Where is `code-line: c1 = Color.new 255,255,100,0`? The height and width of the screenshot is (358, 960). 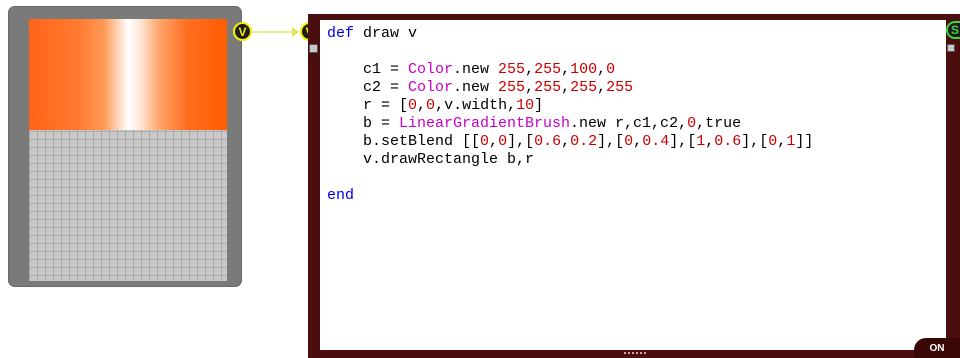 code-line: c1 = Color.new 255,255,100,0 is located at coordinates (636, 70).